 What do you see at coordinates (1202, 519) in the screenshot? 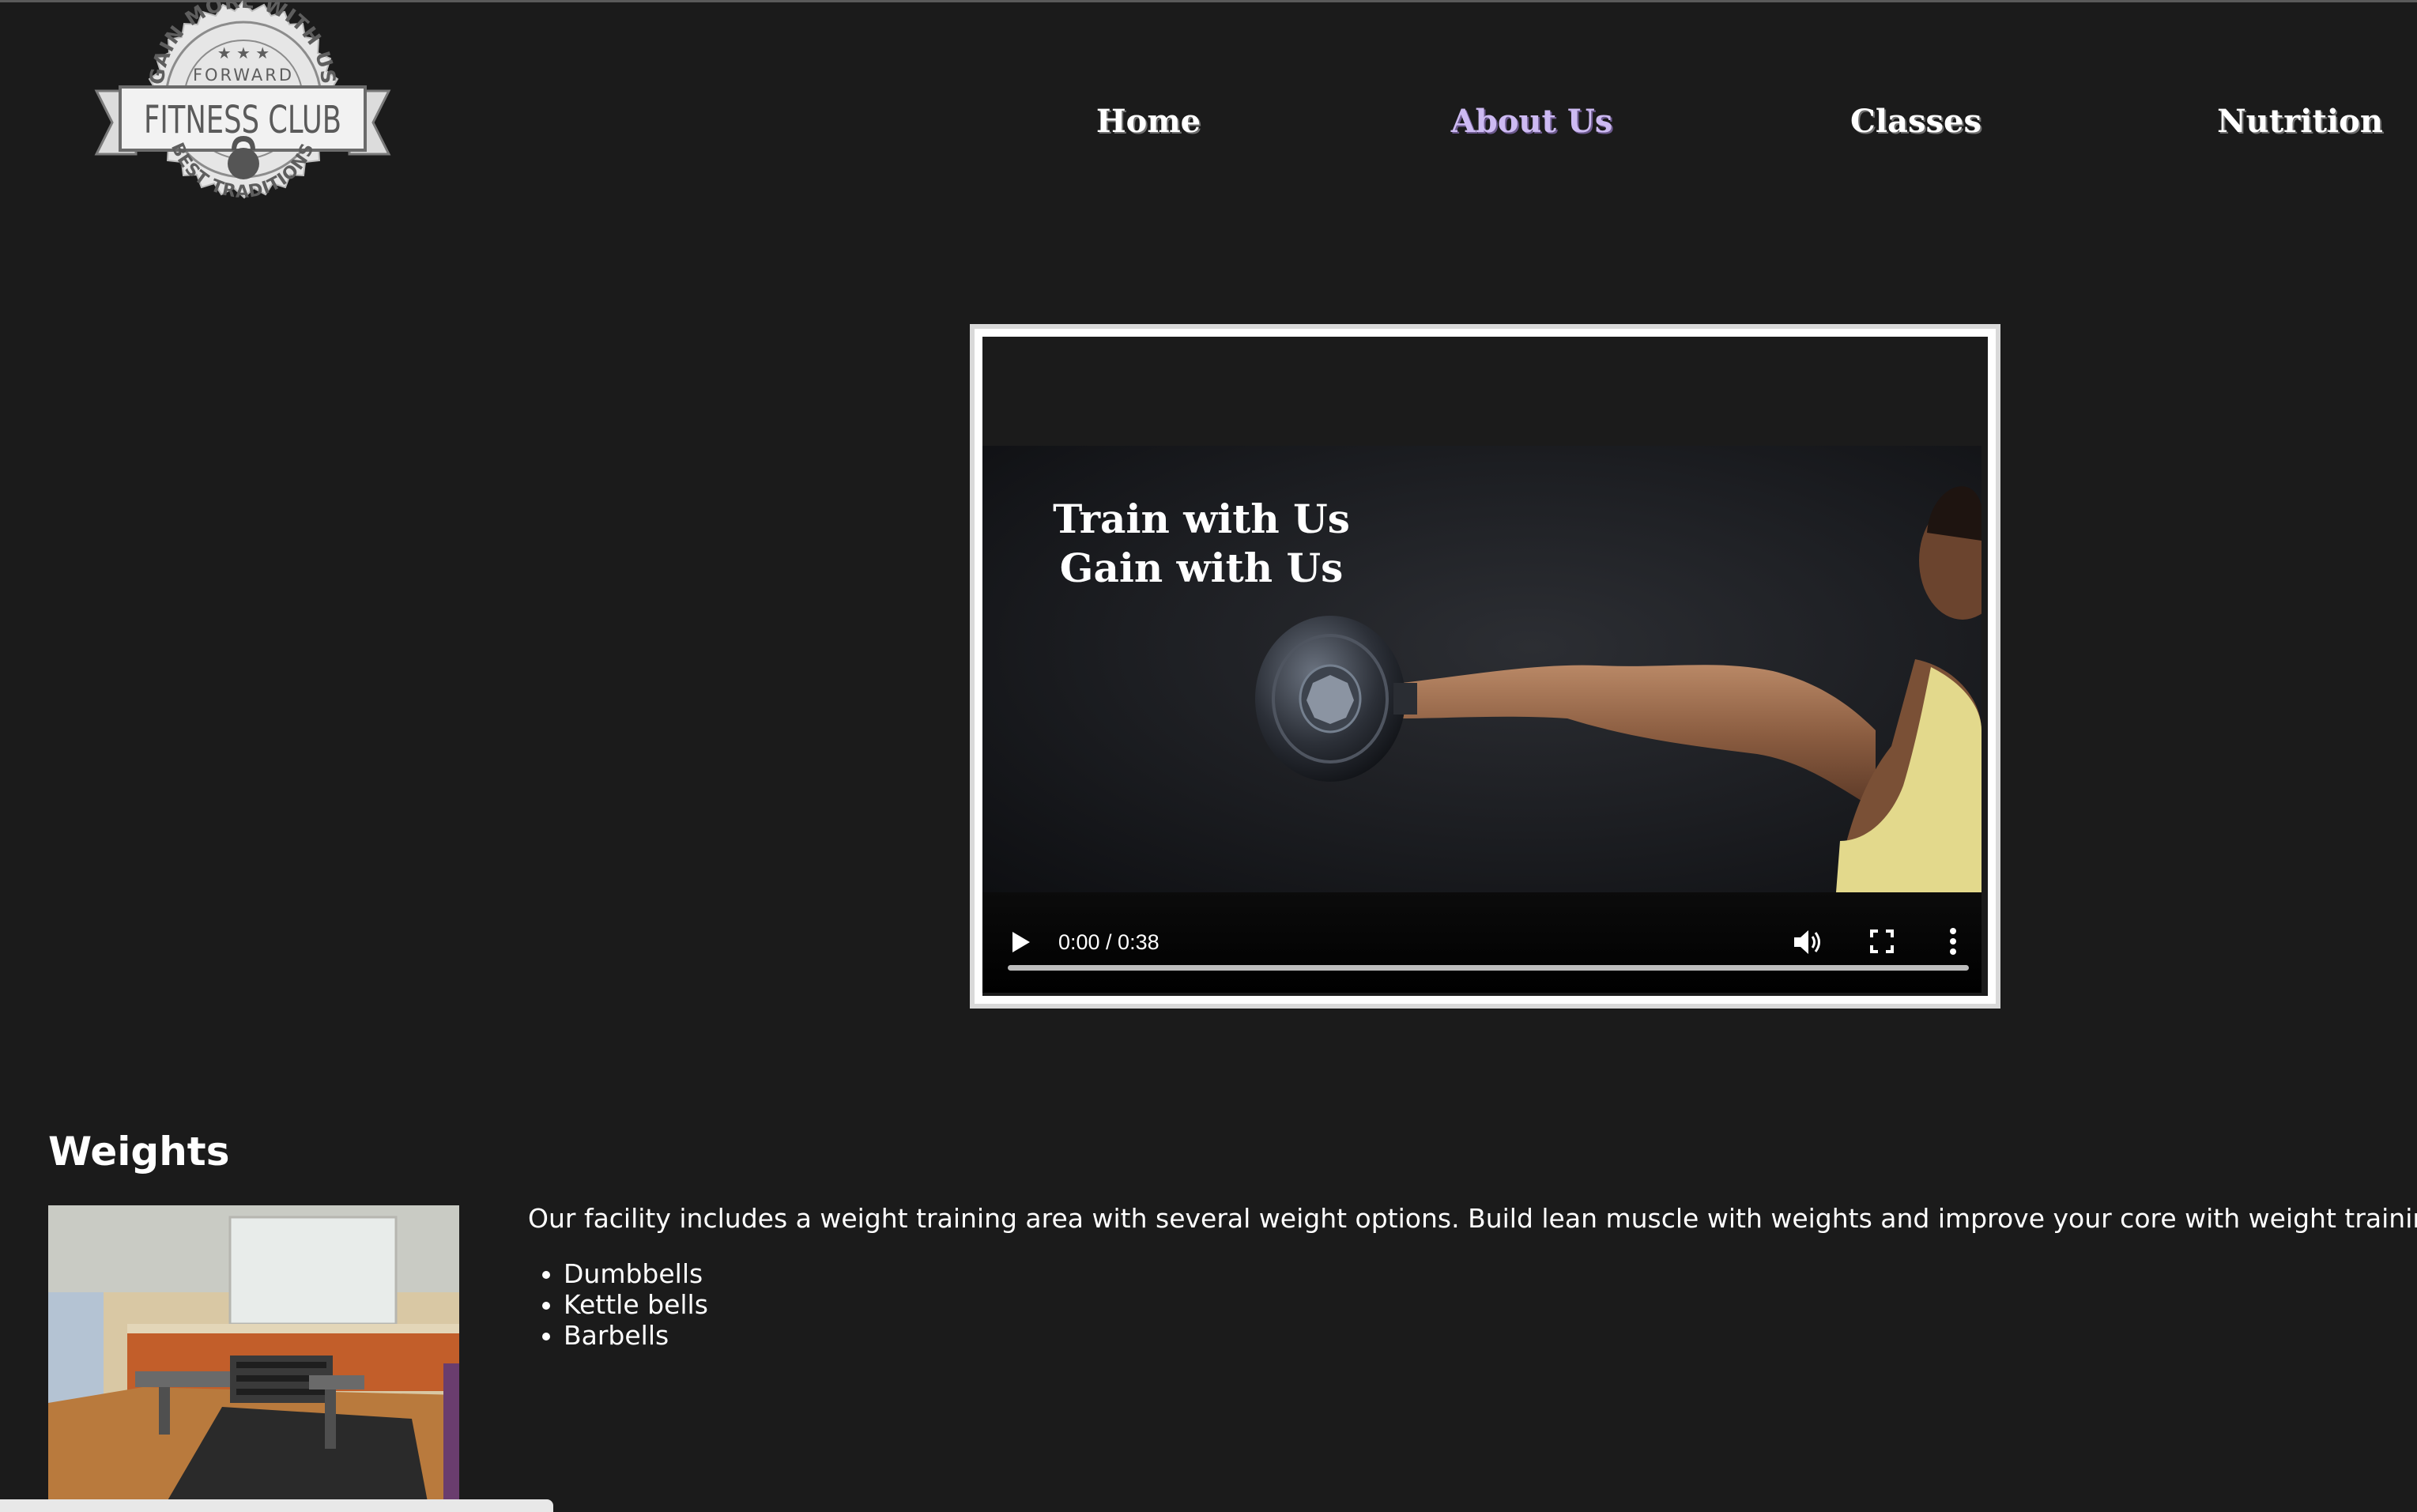
I see `poster-headline-line1: Train with Us` at bounding box center [1202, 519].